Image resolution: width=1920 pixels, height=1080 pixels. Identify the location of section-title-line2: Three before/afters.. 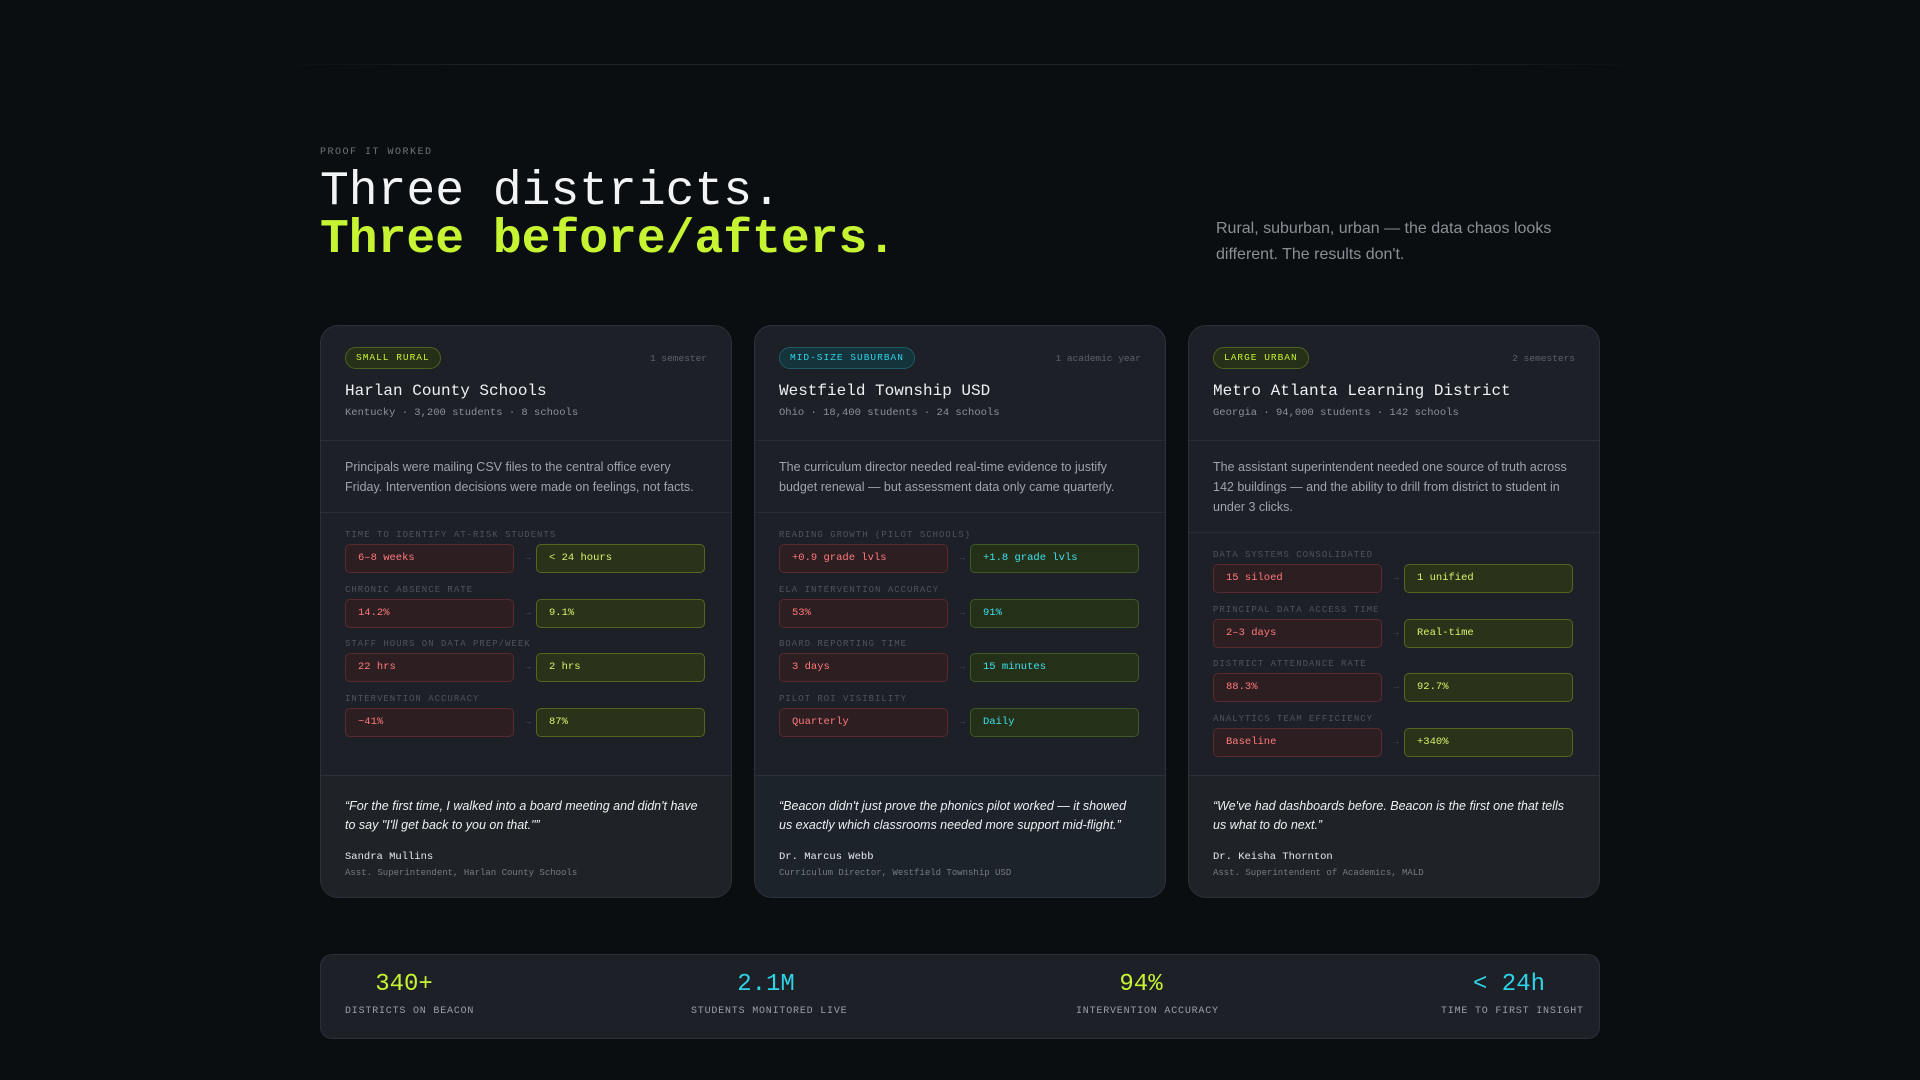
(608, 240).